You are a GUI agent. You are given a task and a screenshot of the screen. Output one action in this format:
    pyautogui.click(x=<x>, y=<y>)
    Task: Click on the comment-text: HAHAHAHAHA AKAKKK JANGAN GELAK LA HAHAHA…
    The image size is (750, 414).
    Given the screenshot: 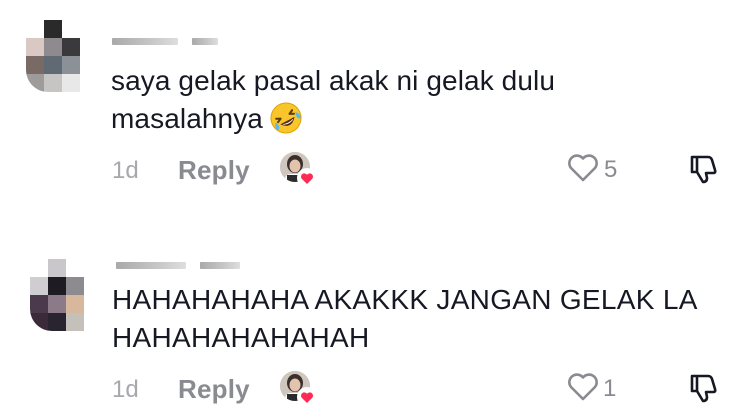 What is the action you would take?
    pyautogui.click(x=404, y=318)
    